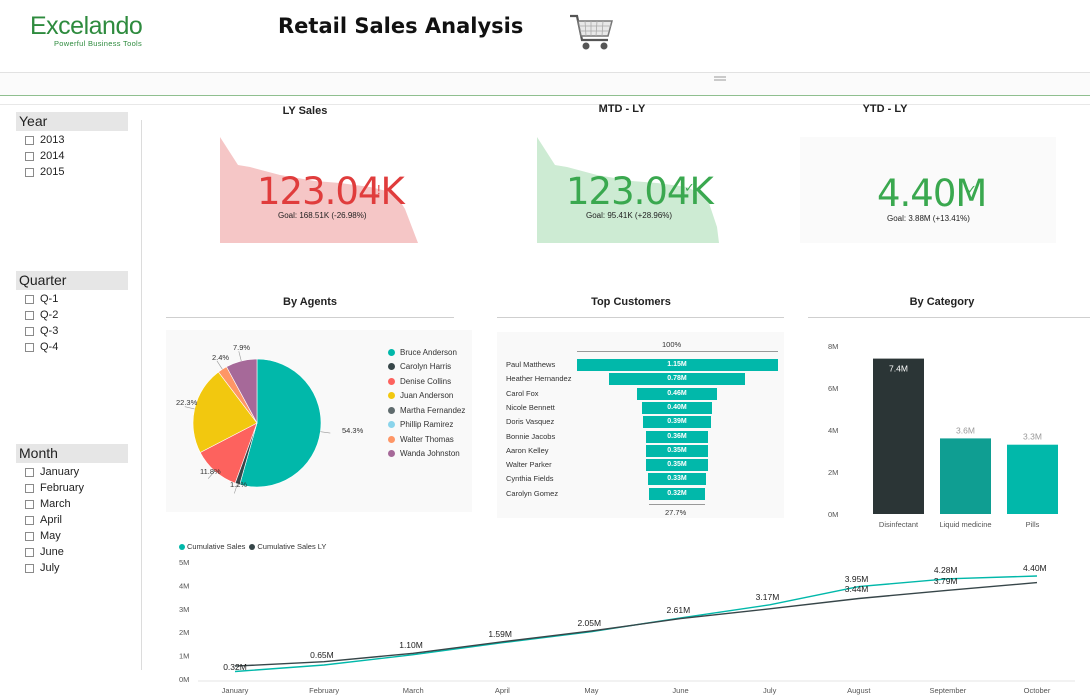 The height and width of the screenshot is (699, 1090). I want to click on funnel-bottom-percent: 27.7%, so click(676, 512).